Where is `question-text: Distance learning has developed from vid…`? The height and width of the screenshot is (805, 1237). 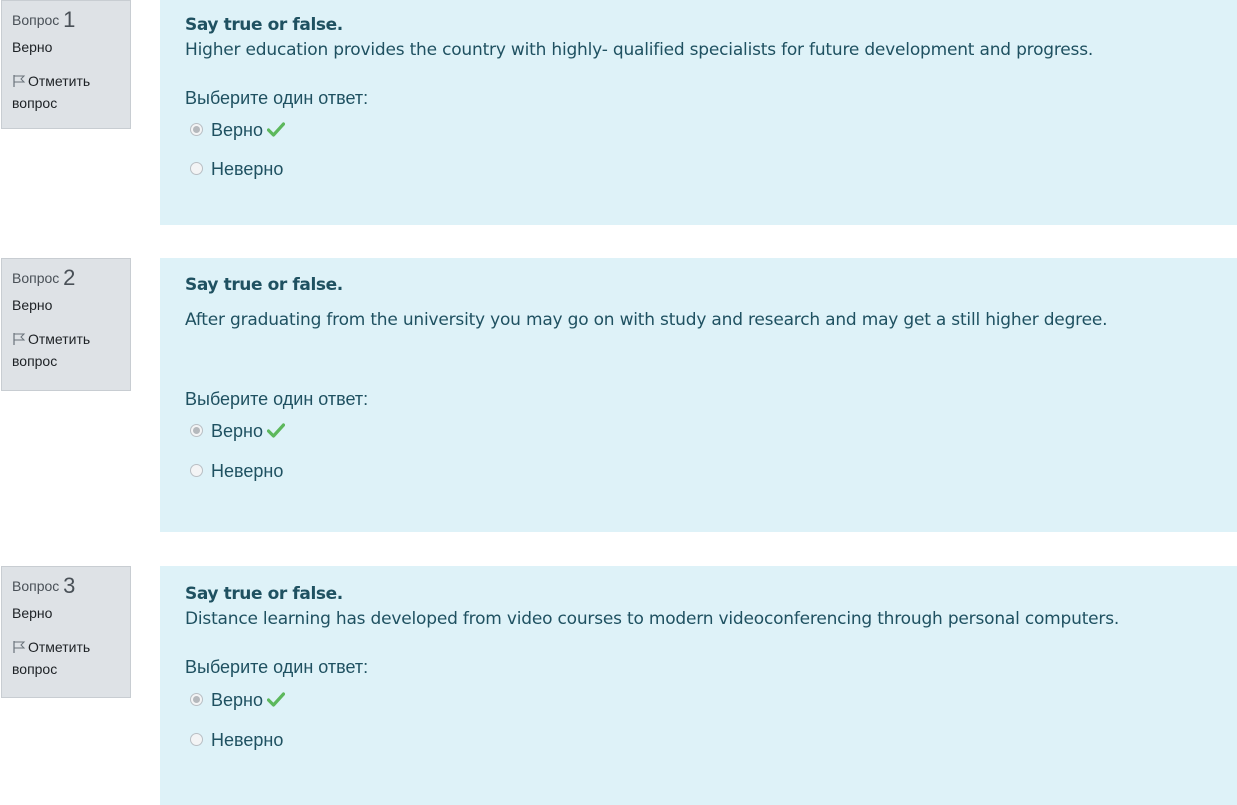
question-text: Distance learning has developed from vid… is located at coordinates (652, 619).